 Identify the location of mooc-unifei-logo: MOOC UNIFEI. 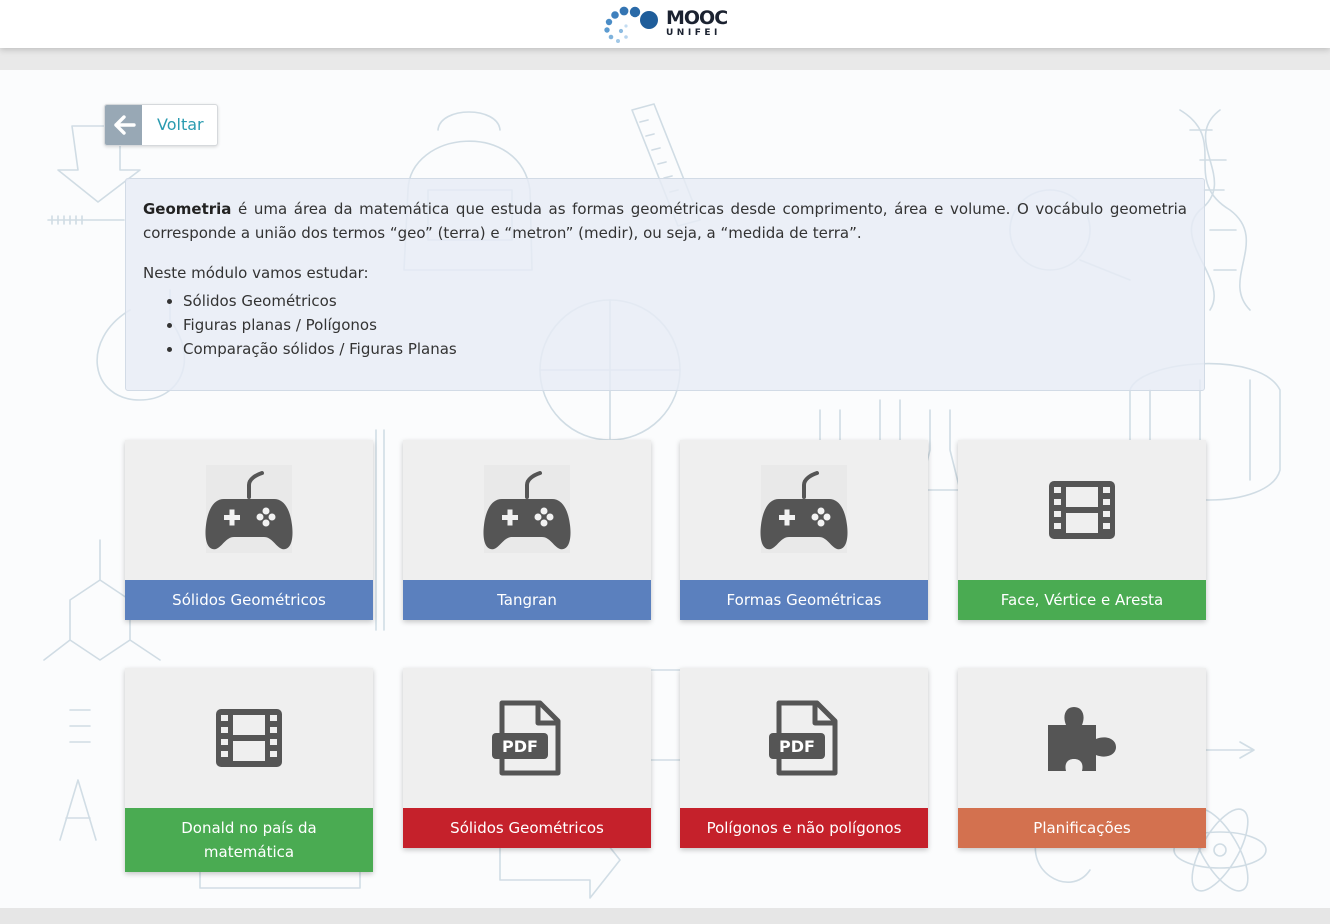
(665, 25).